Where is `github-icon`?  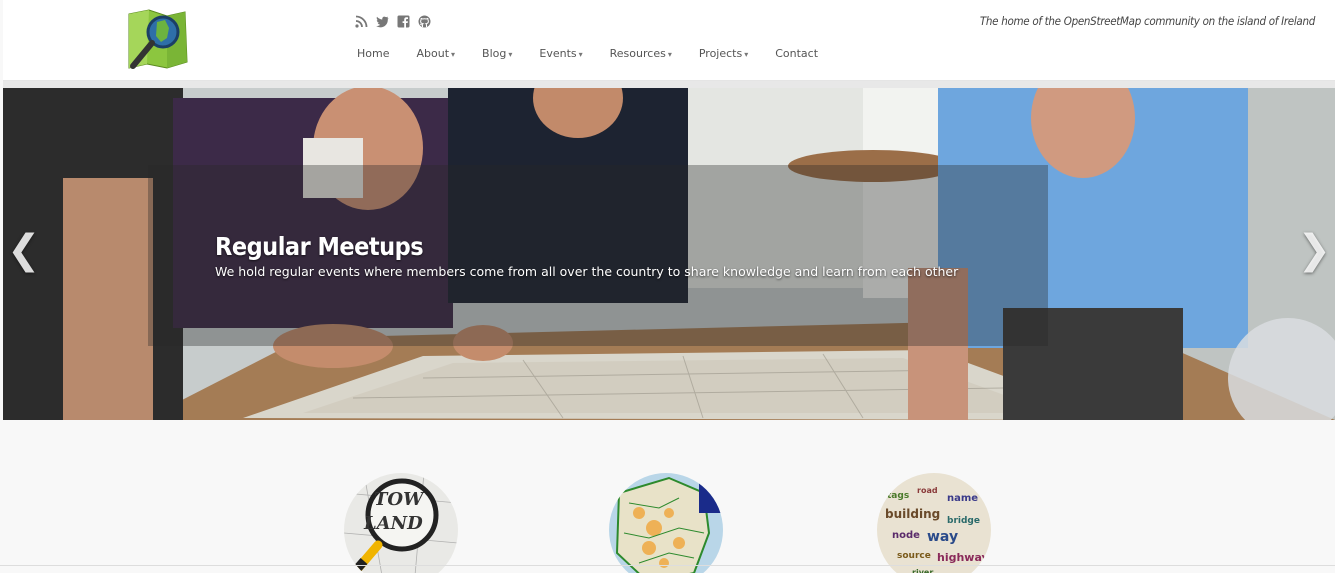
github-icon is located at coordinates (424, 21).